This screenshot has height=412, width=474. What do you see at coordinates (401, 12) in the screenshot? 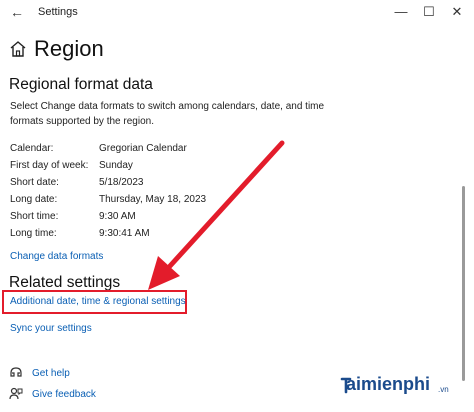
I see `minimize-button: —` at bounding box center [401, 12].